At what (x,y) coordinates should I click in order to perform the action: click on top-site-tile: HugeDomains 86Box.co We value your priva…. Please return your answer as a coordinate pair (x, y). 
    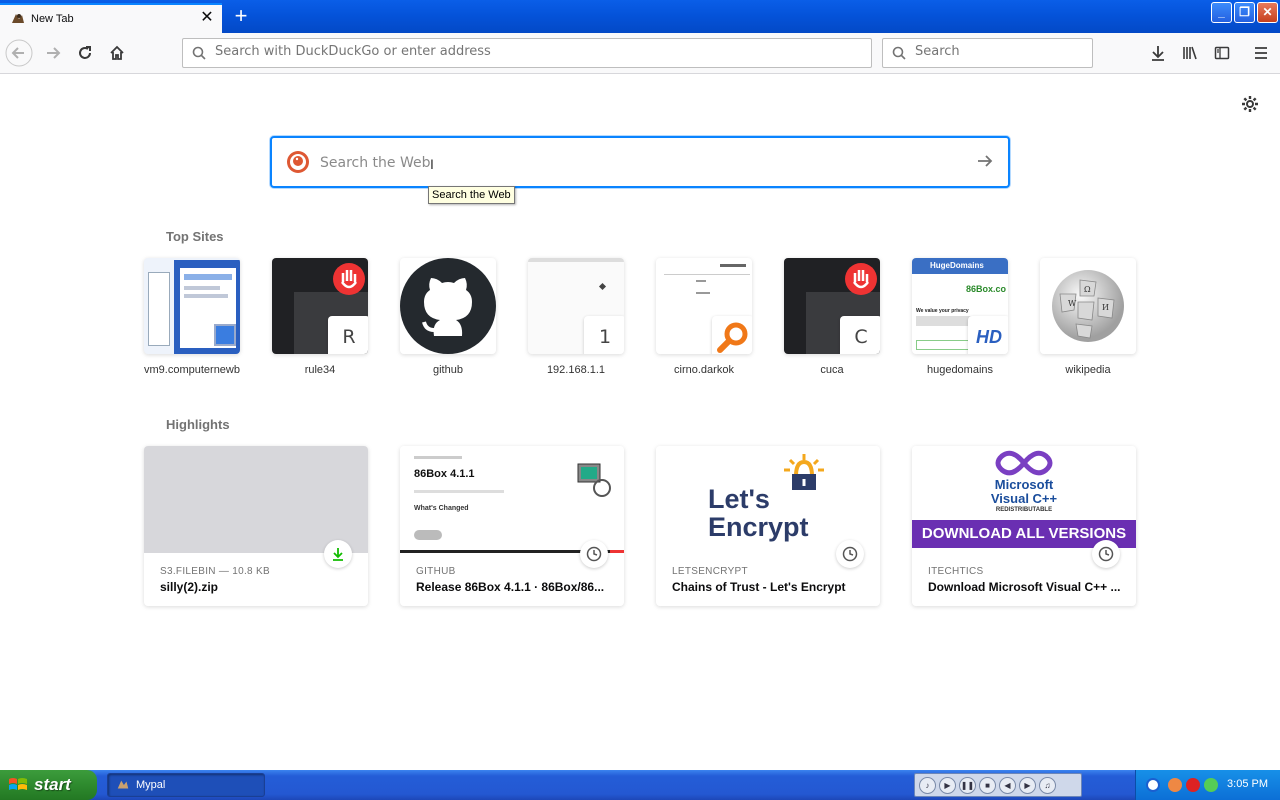
    Looking at the image, I should click on (960, 317).